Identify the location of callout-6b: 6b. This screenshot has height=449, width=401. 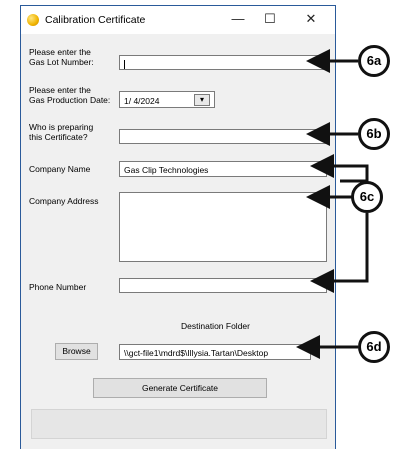
(374, 134).